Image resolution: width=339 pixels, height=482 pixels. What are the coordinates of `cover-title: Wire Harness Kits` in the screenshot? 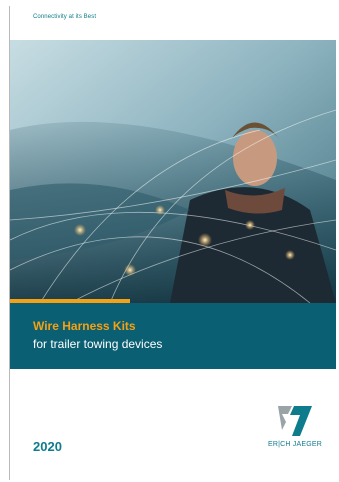 It's located at (84, 326).